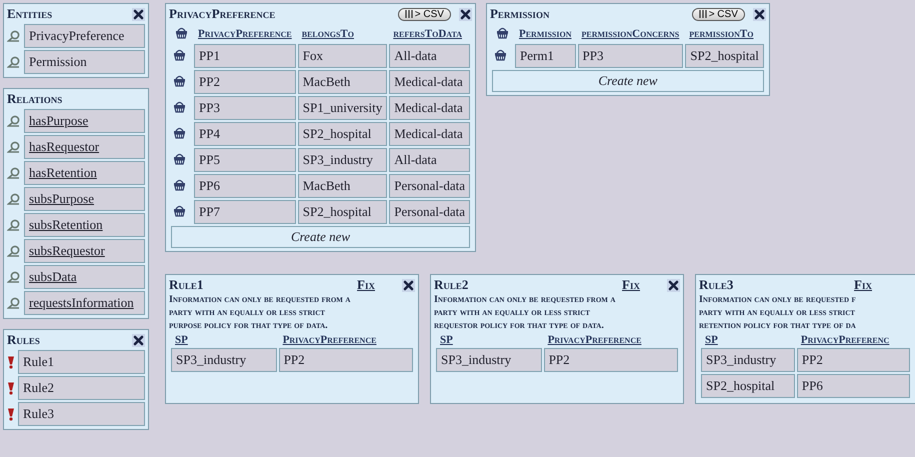 The image size is (915, 457). What do you see at coordinates (452, 285) in the screenshot?
I see `rule-title: Rule2` at bounding box center [452, 285].